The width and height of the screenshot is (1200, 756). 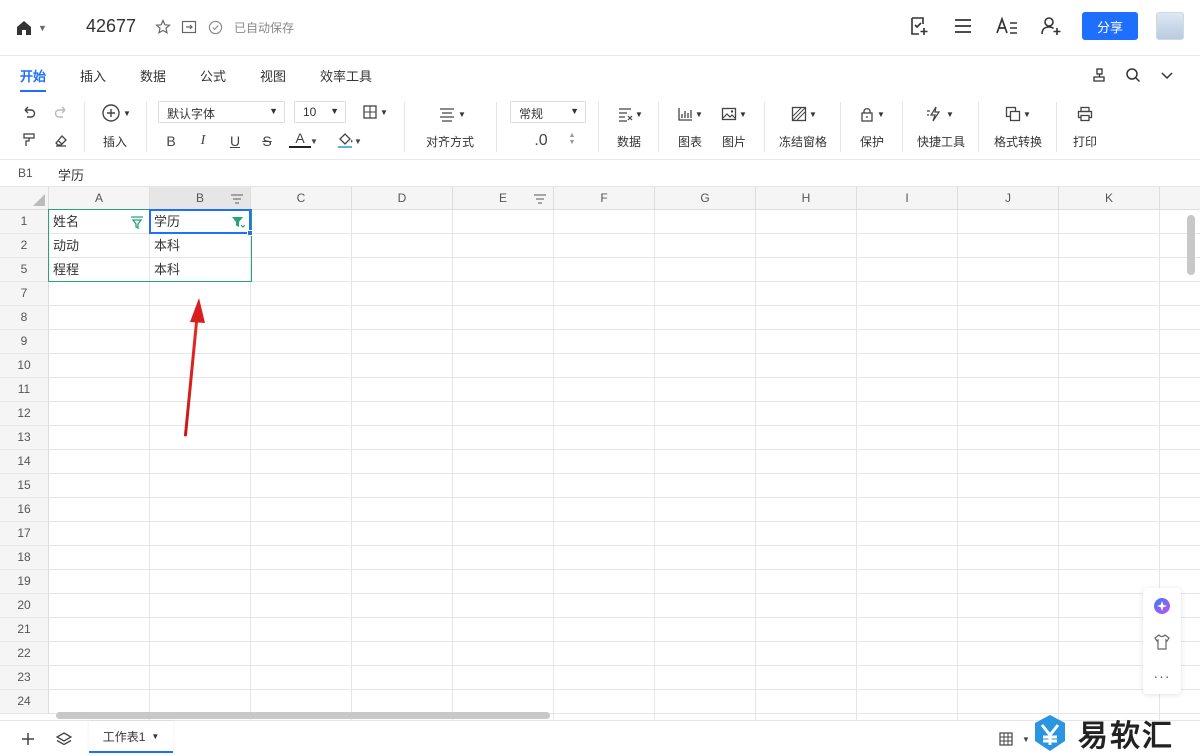 What do you see at coordinates (250, 233) in the screenshot?
I see `fill-handle` at bounding box center [250, 233].